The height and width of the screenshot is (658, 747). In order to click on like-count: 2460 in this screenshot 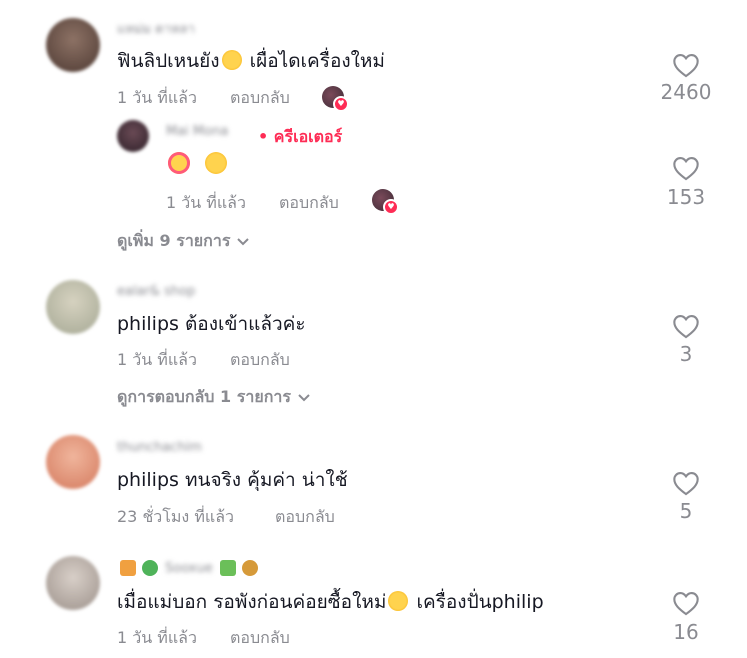, I will do `click(686, 92)`.